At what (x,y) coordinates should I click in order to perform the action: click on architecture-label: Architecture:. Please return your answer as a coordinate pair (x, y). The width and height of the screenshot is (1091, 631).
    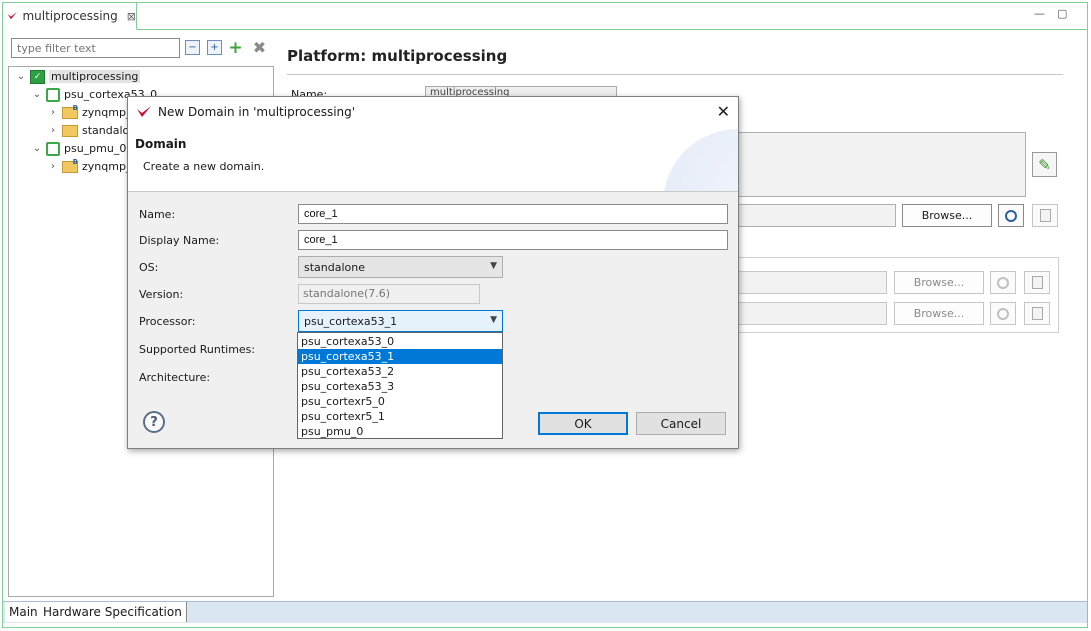
    Looking at the image, I should click on (175, 377).